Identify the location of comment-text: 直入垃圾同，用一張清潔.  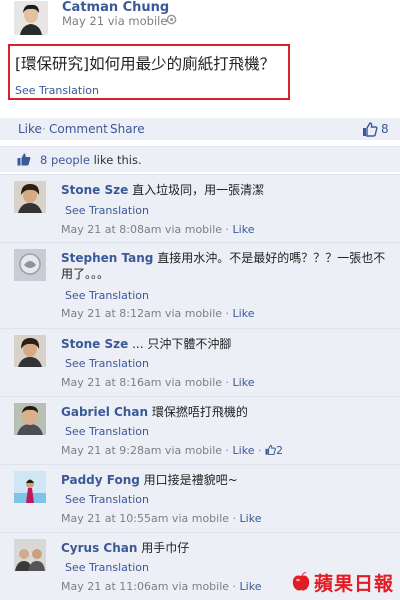
(198, 190).